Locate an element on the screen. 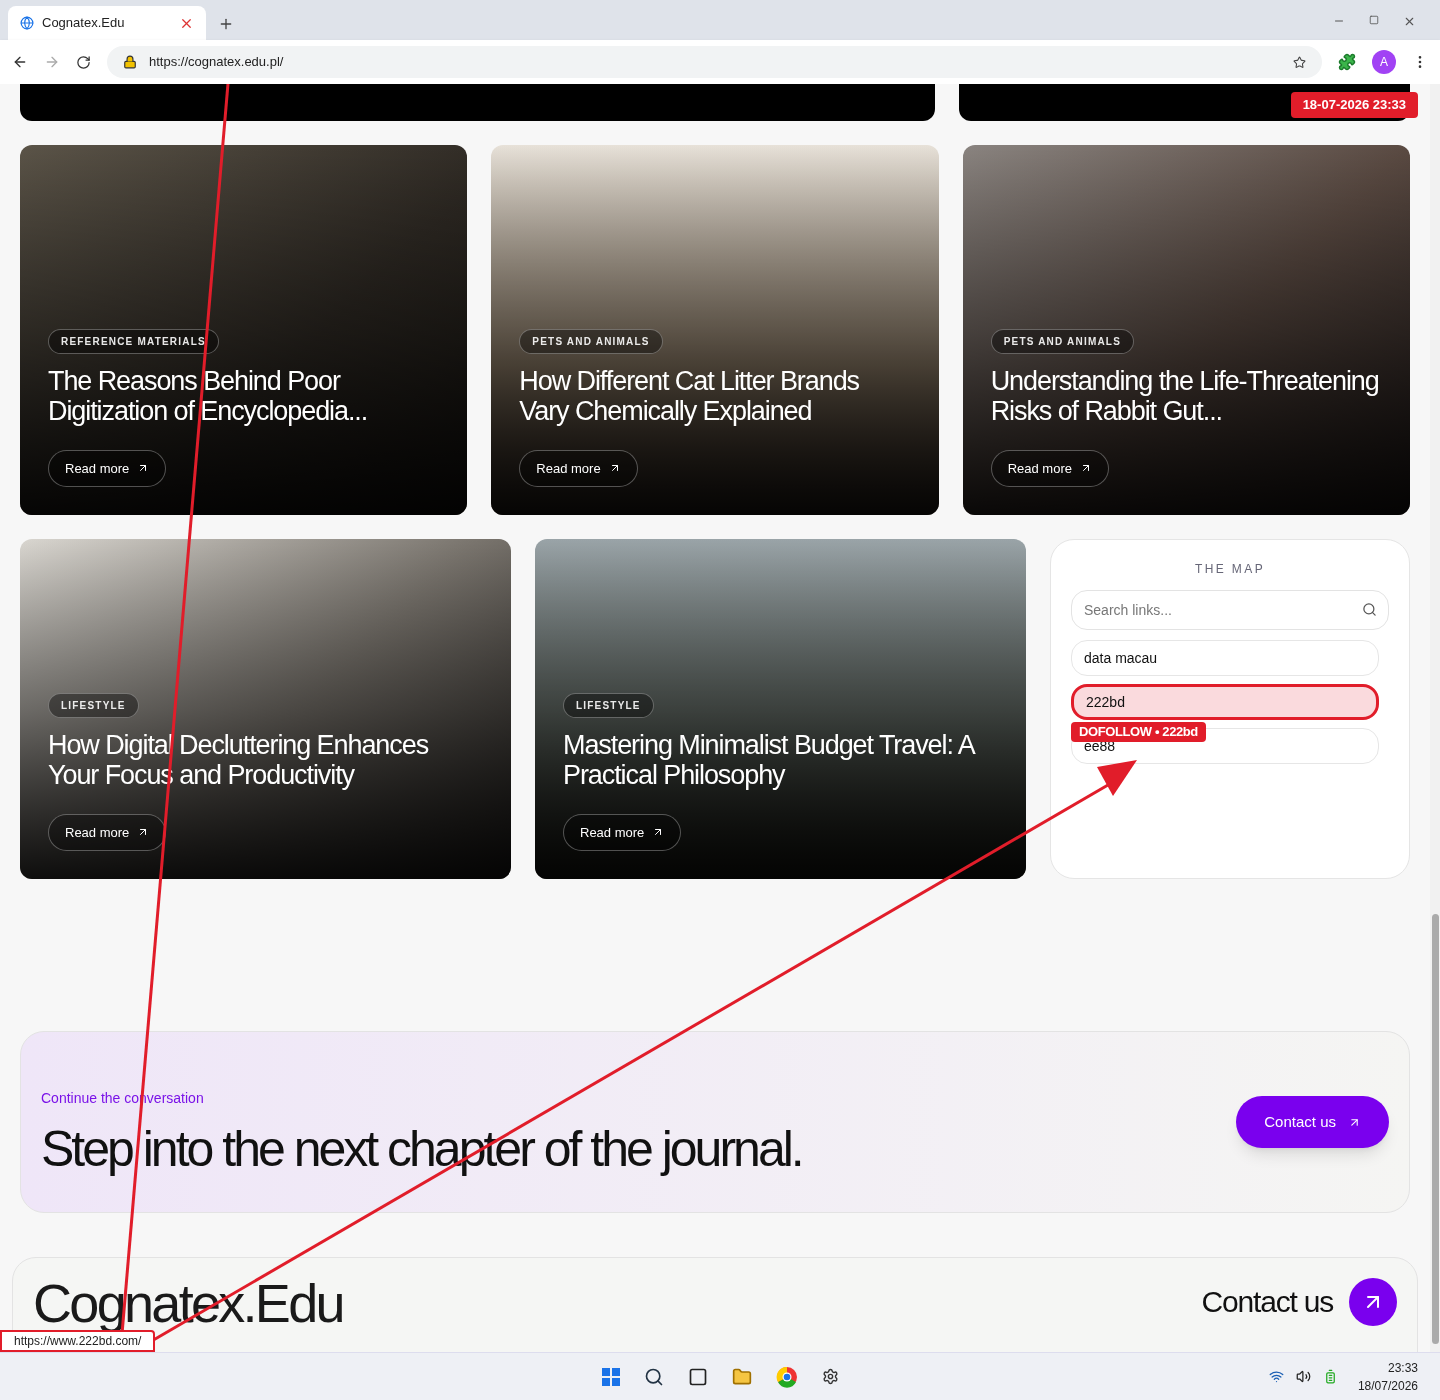 The width and height of the screenshot is (1440, 1400). map-title: THE MAP is located at coordinates (1230, 569).